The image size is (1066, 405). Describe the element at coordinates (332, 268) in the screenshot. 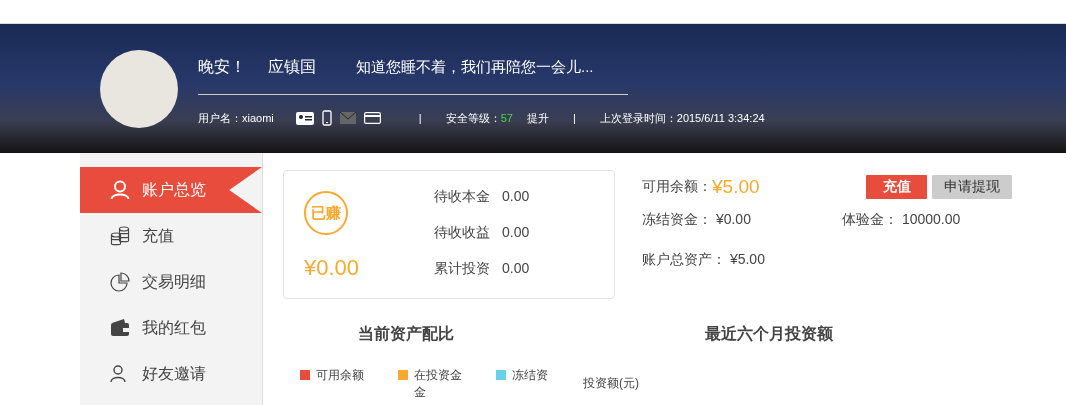

I see `earned-amount: ¥0.00` at that location.